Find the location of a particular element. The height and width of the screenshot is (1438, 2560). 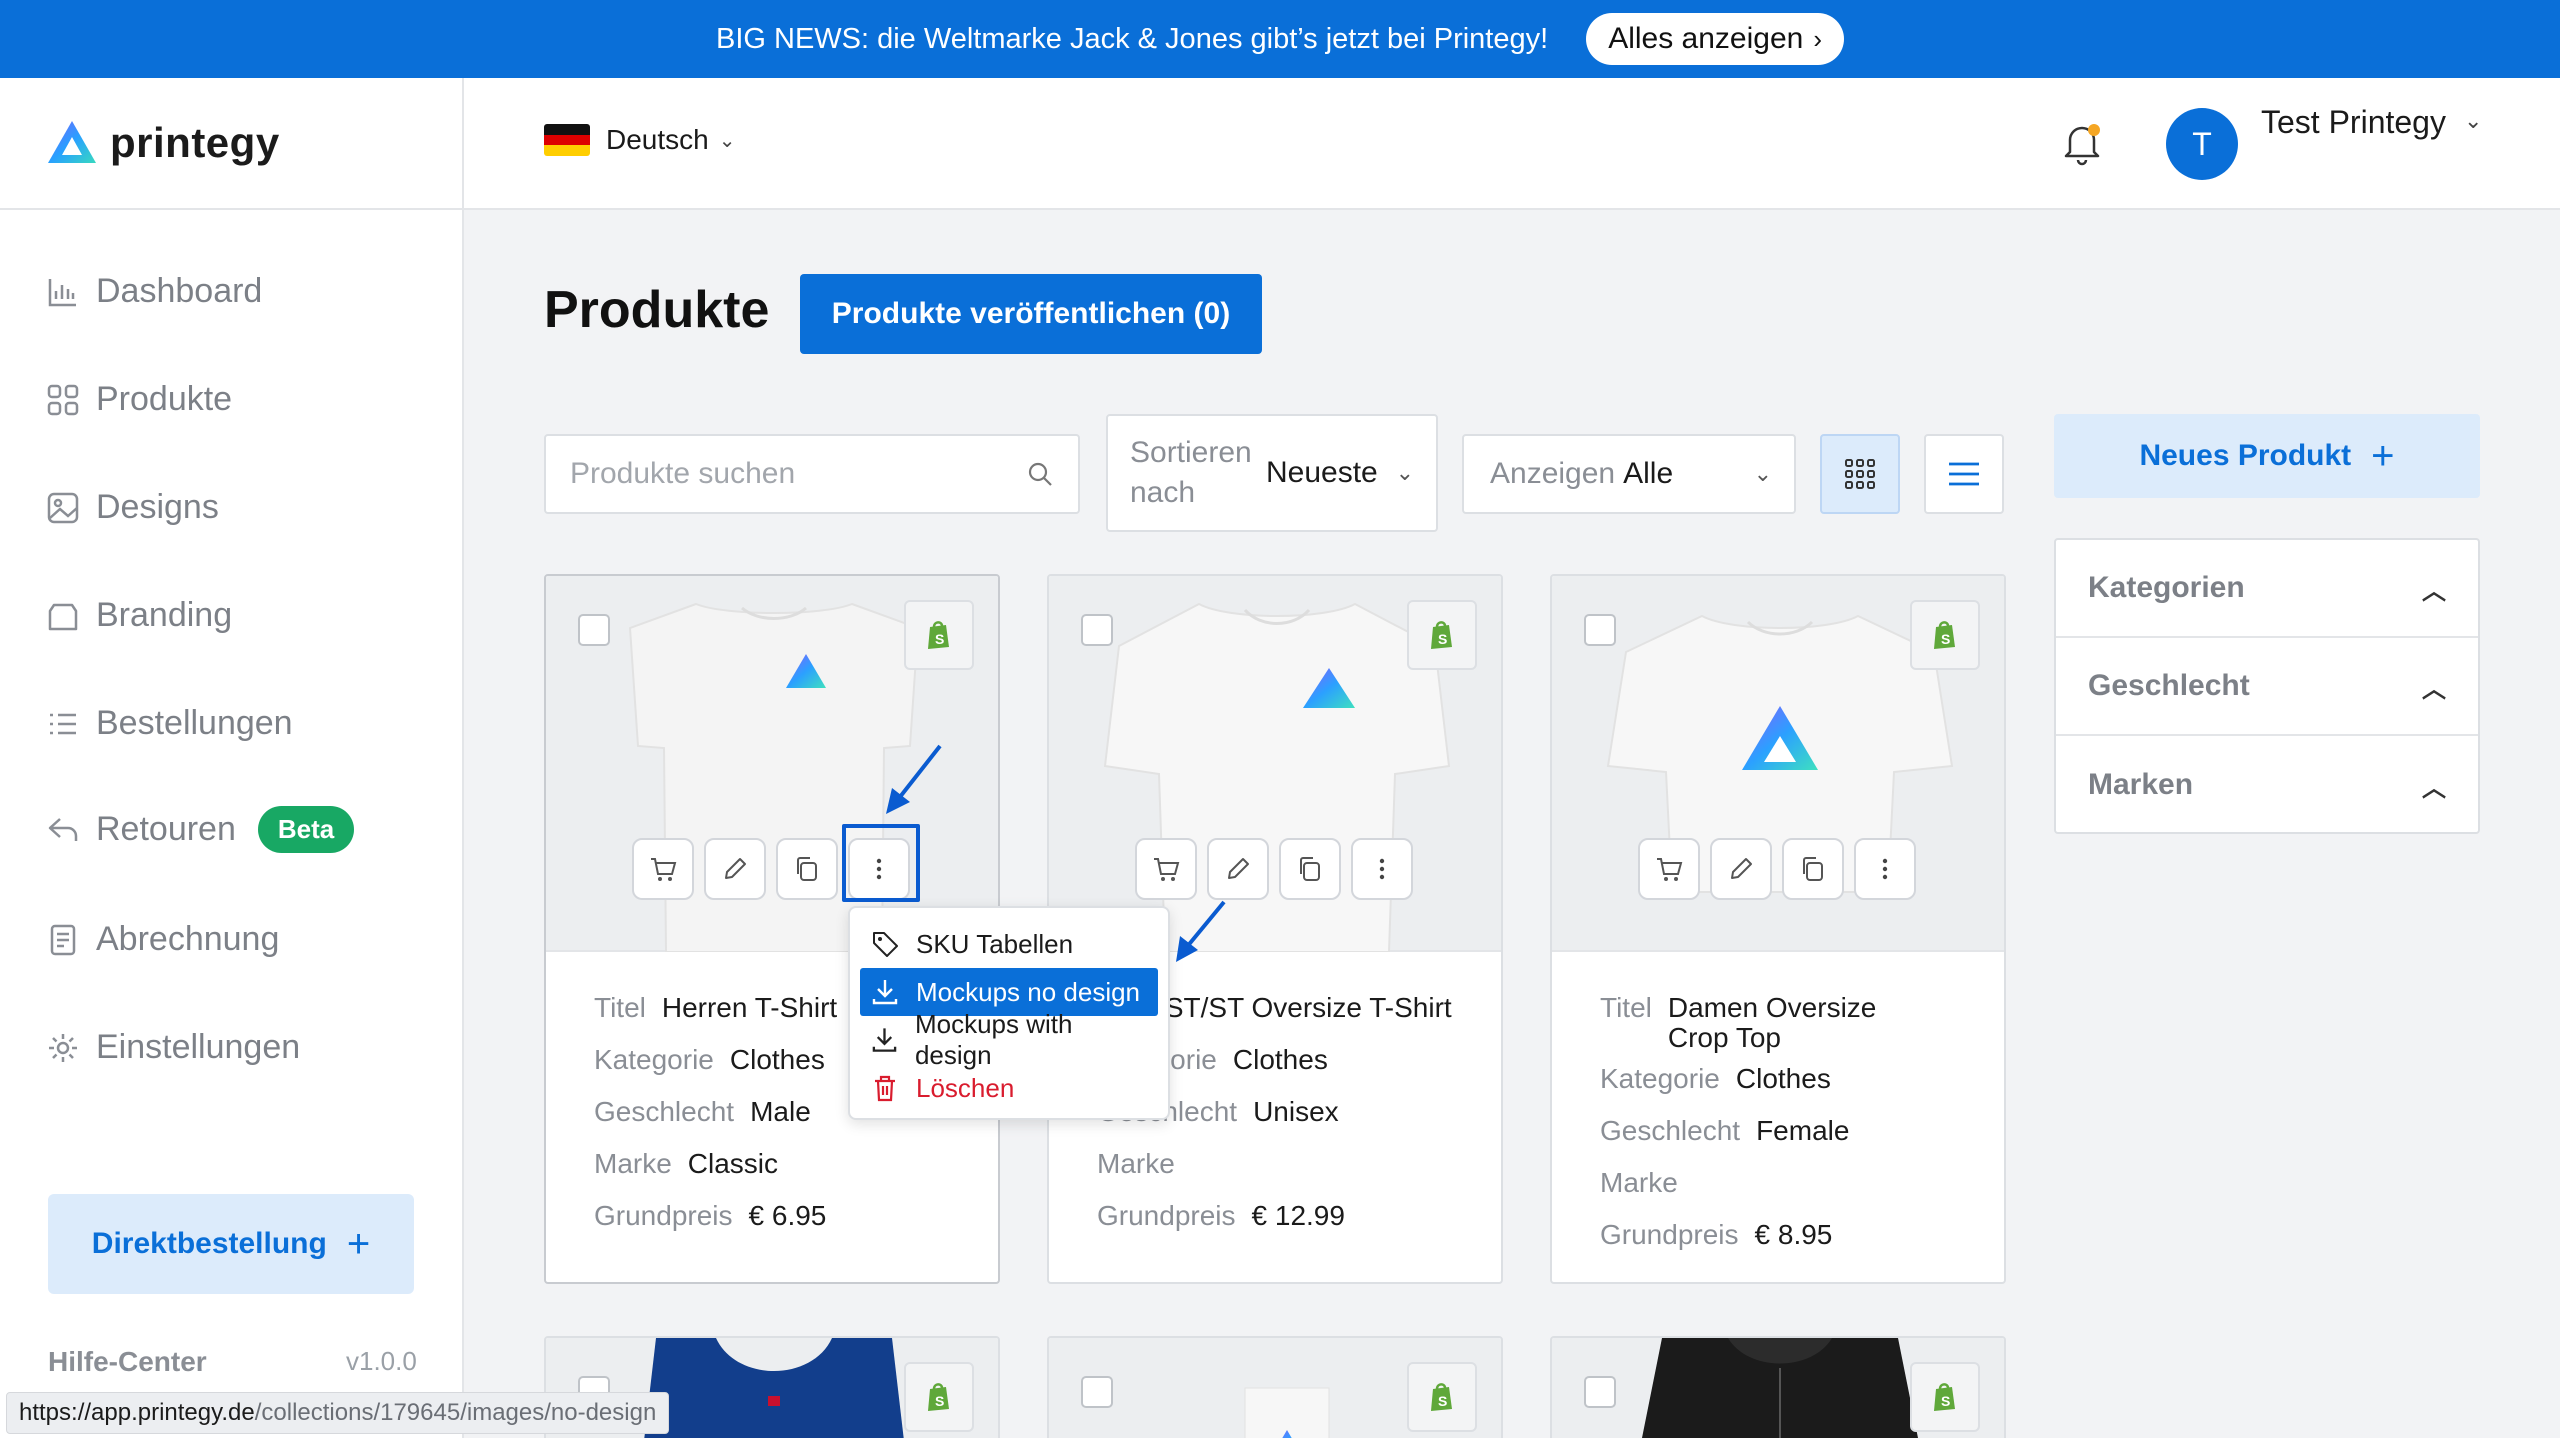

sidebar-item-branding: Branding is located at coordinates (139, 615).